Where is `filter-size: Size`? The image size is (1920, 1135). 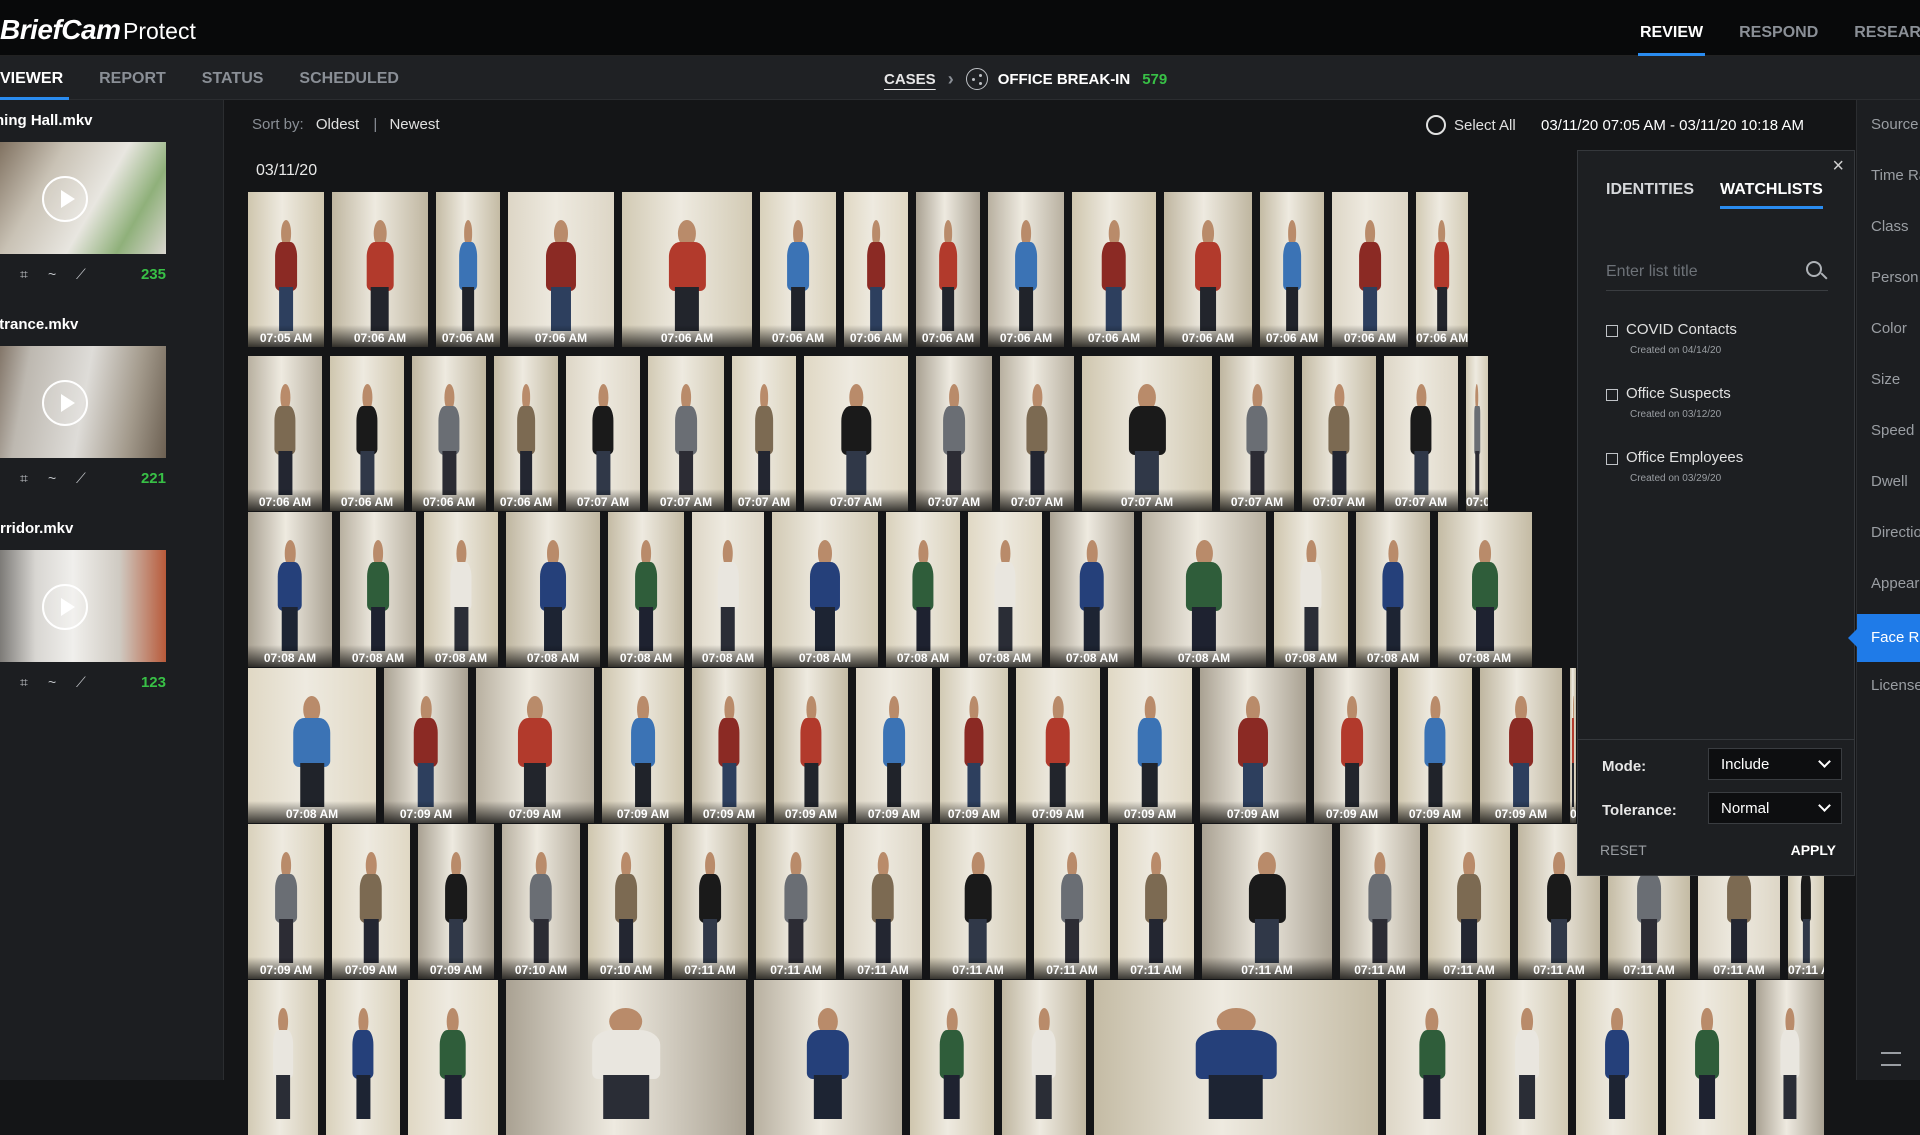
filter-size: Size is located at coordinates (1885, 379).